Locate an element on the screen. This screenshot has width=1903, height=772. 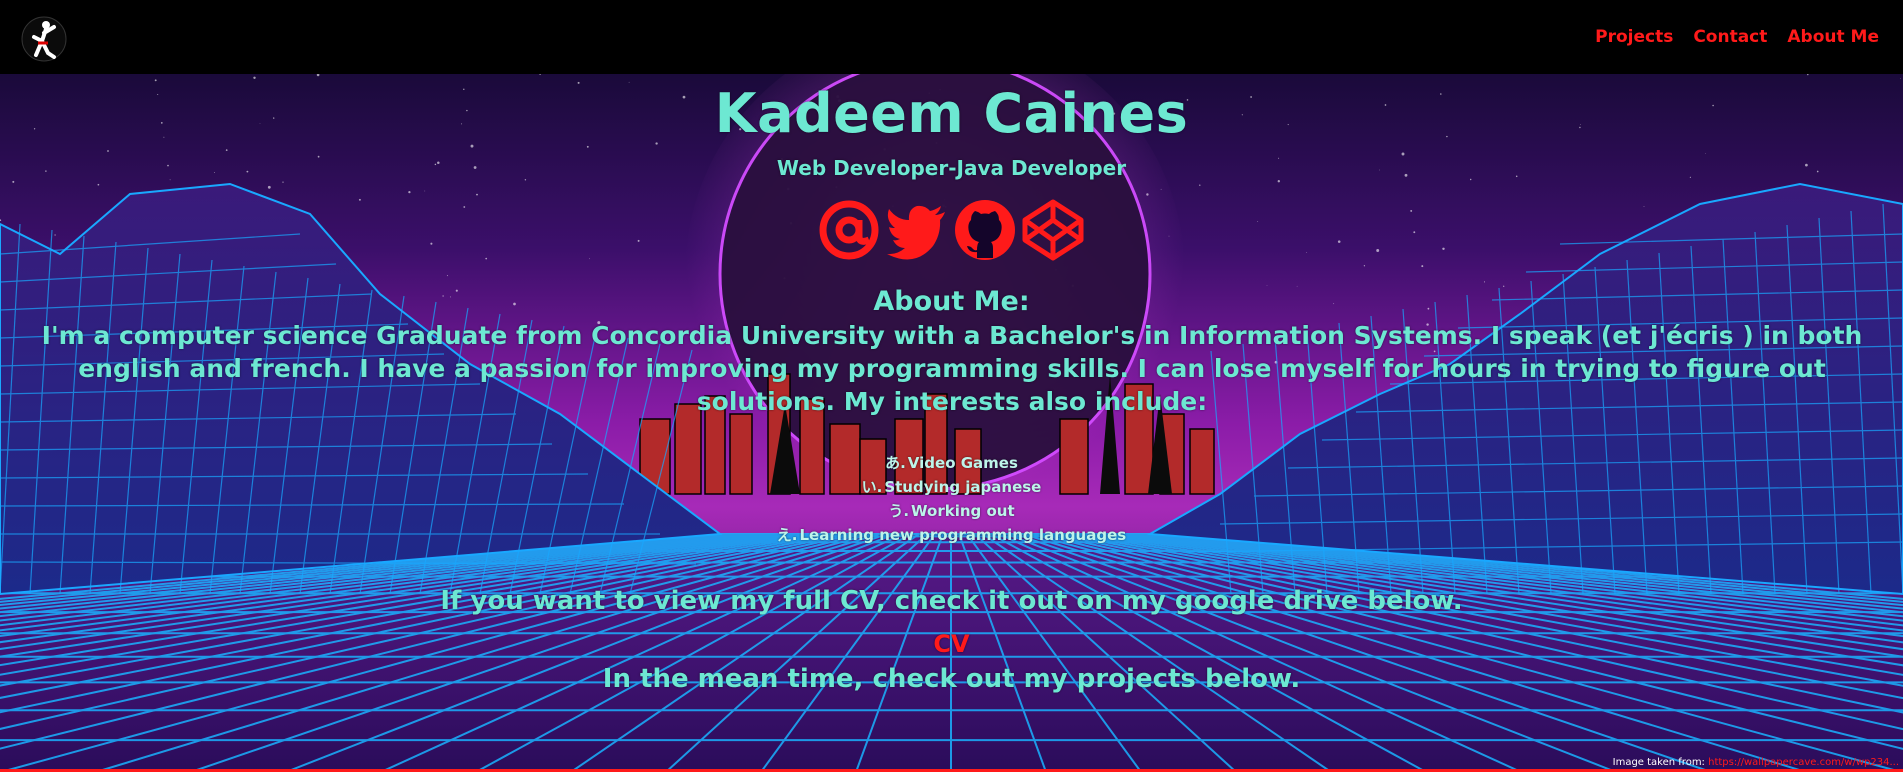
list-marker: い. is located at coordinates (872, 487).